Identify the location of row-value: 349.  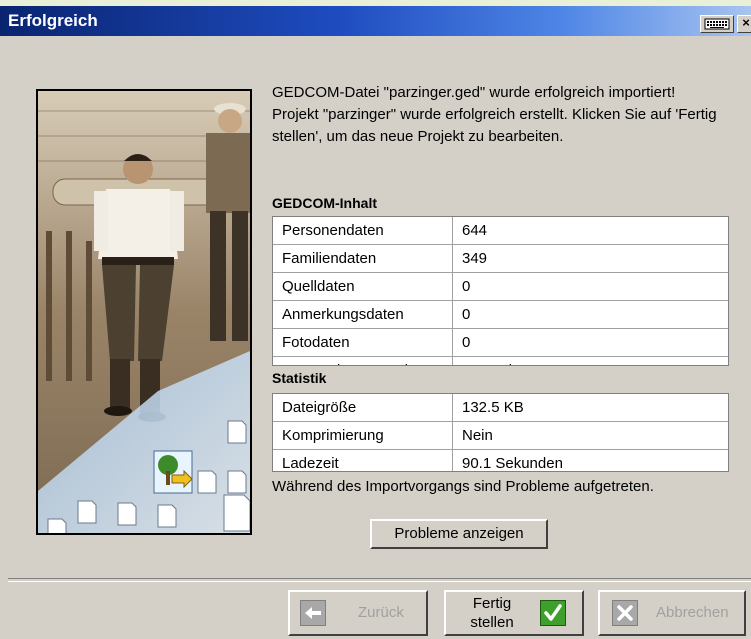
(475, 258).